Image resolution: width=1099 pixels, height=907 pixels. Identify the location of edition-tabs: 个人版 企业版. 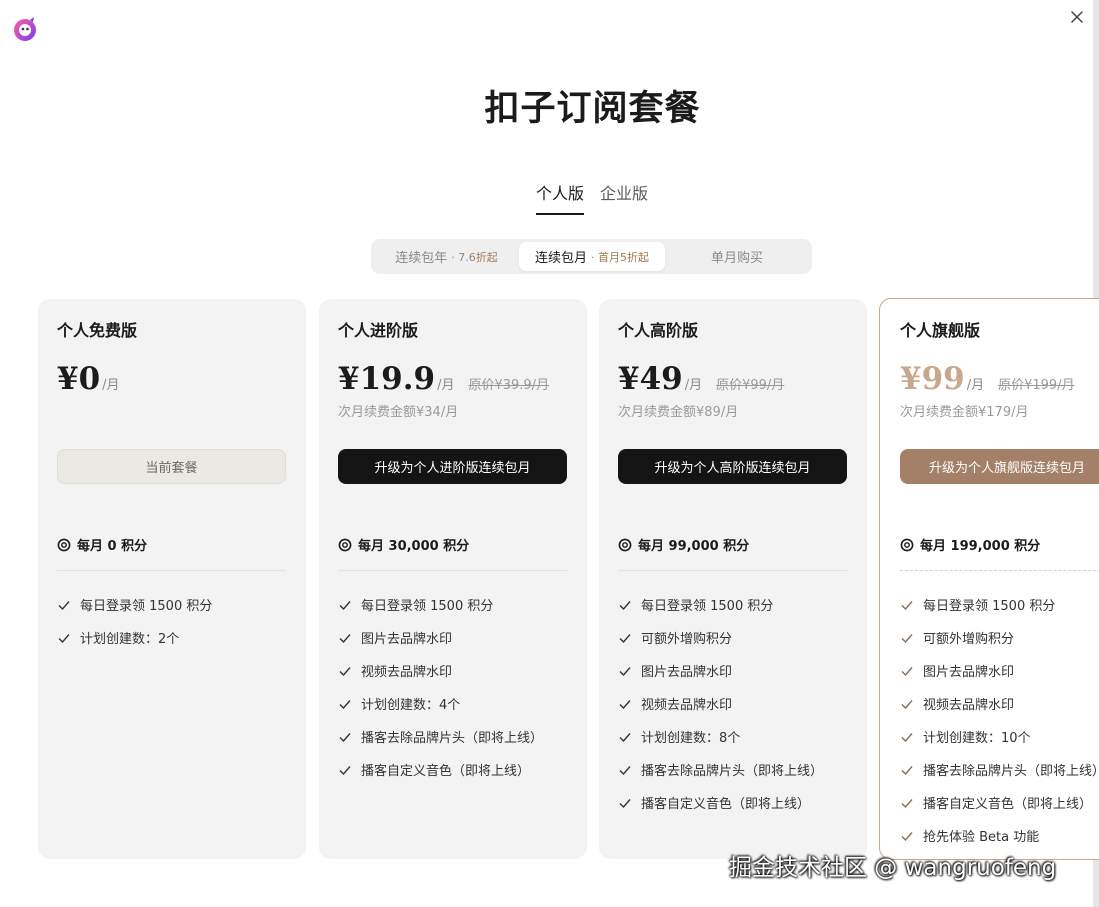
(592, 197).